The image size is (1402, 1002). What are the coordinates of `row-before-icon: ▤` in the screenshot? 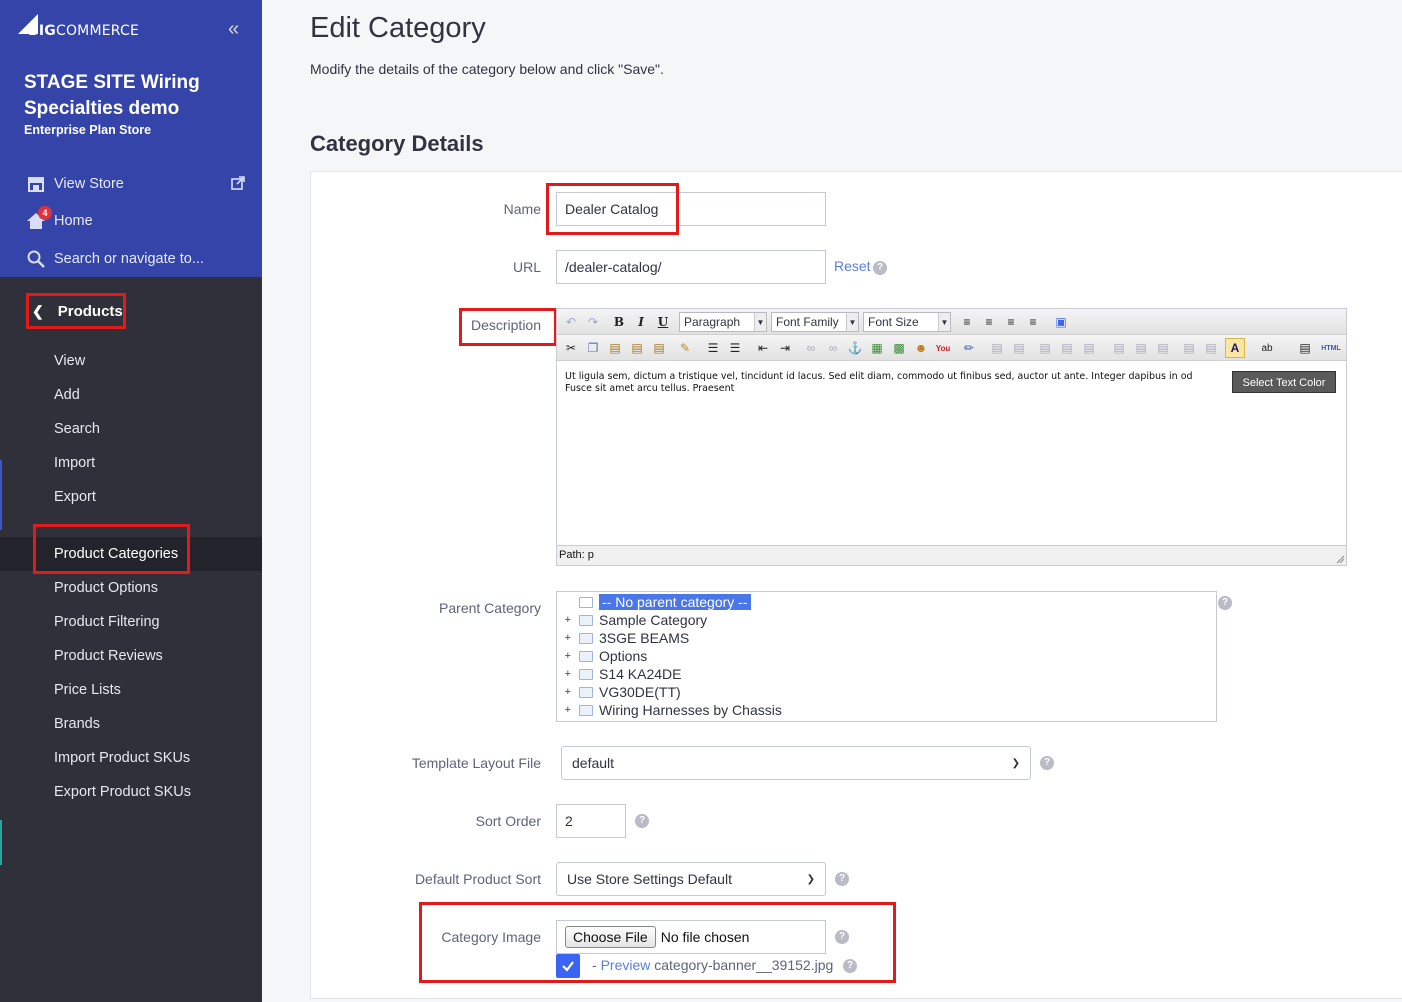 It's located at (1045, 348).